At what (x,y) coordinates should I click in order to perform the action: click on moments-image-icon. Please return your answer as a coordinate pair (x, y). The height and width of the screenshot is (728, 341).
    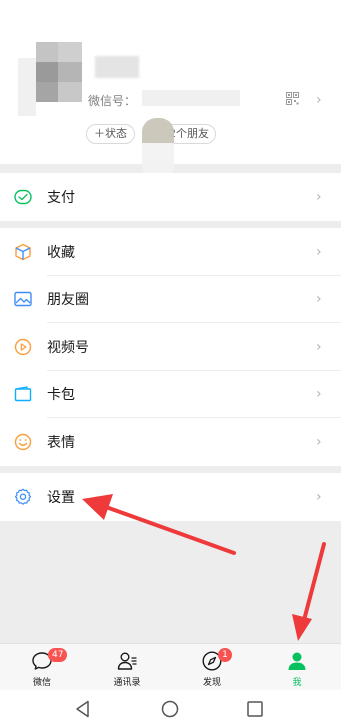
    Looking at the image, I should click on (23, 299).